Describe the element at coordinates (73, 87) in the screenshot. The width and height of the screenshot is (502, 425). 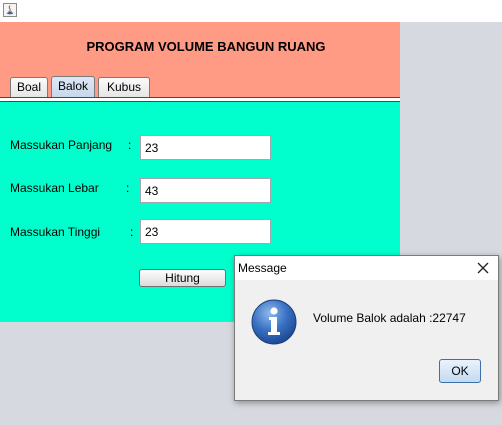
I see `tab-balok: Balok` at that location.